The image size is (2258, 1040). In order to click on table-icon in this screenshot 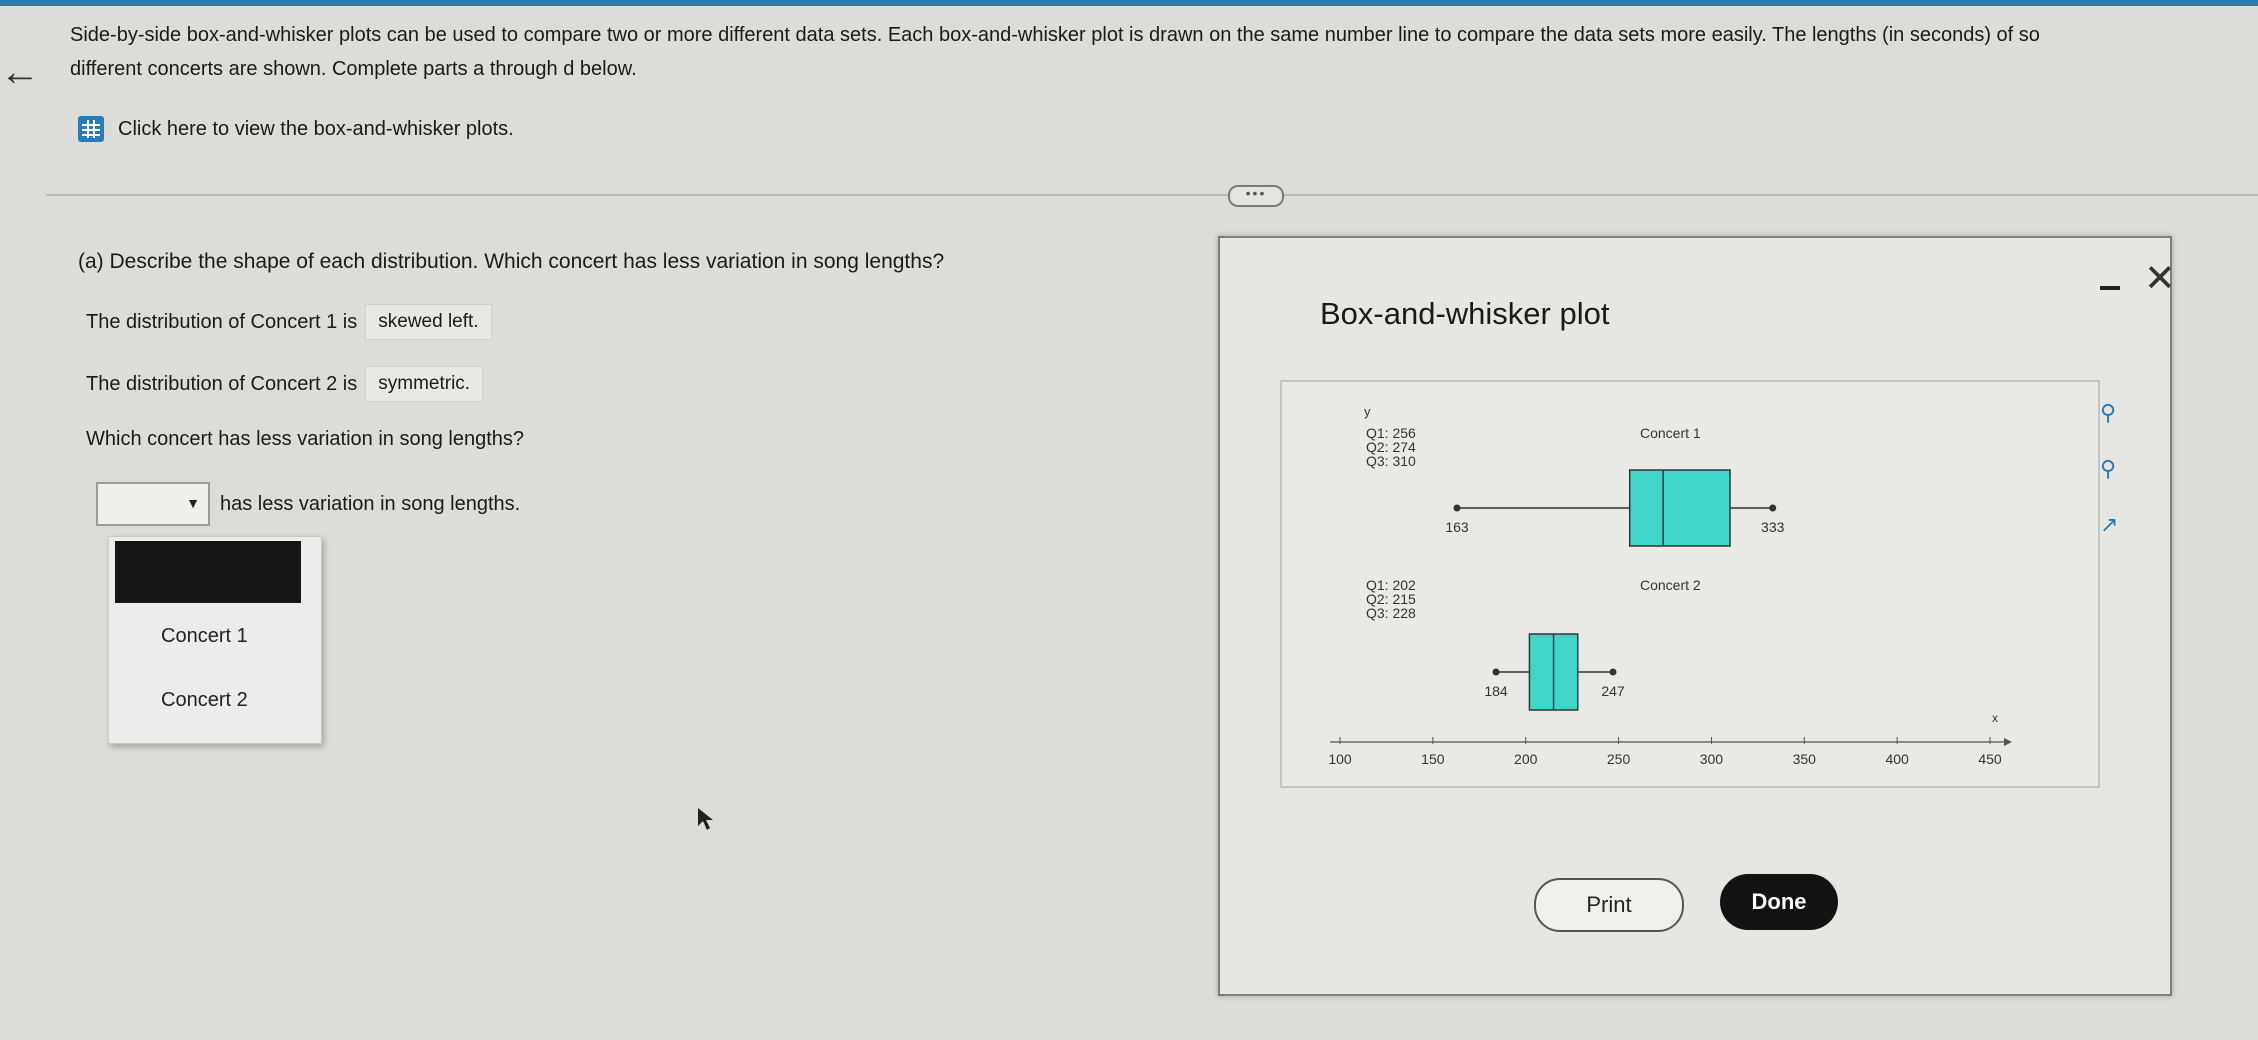, I will do `click(91, 129)`.